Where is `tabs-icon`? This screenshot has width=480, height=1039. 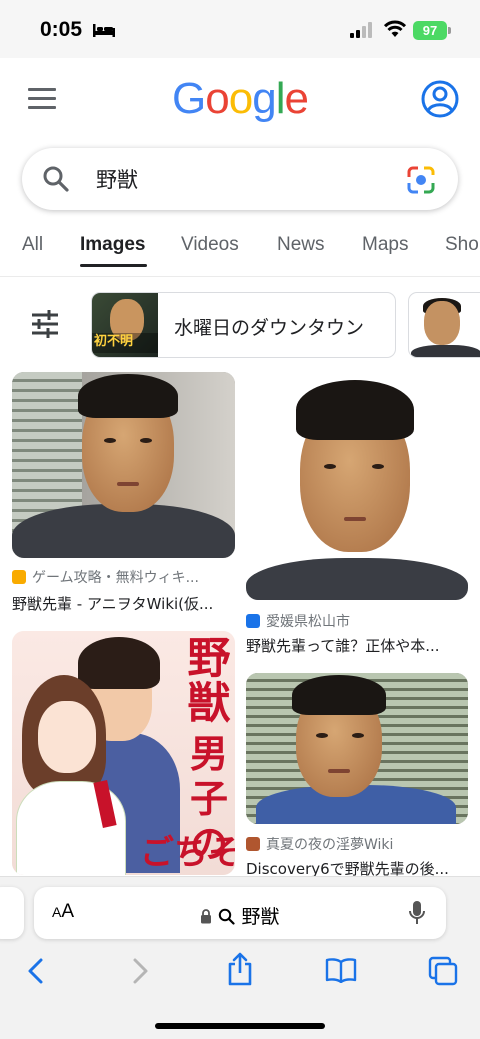 tabs-icon is located at coordinates (443, 971).